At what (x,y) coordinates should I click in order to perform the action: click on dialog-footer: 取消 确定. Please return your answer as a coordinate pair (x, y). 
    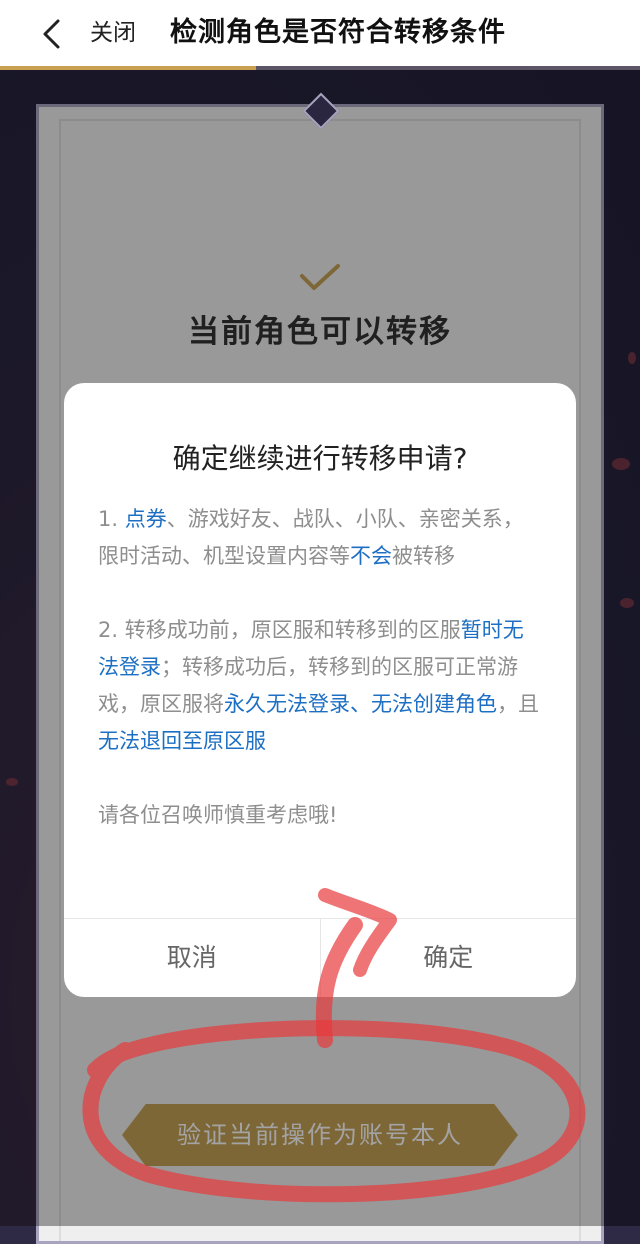
    Looking at the image, I should click on (320, 957).